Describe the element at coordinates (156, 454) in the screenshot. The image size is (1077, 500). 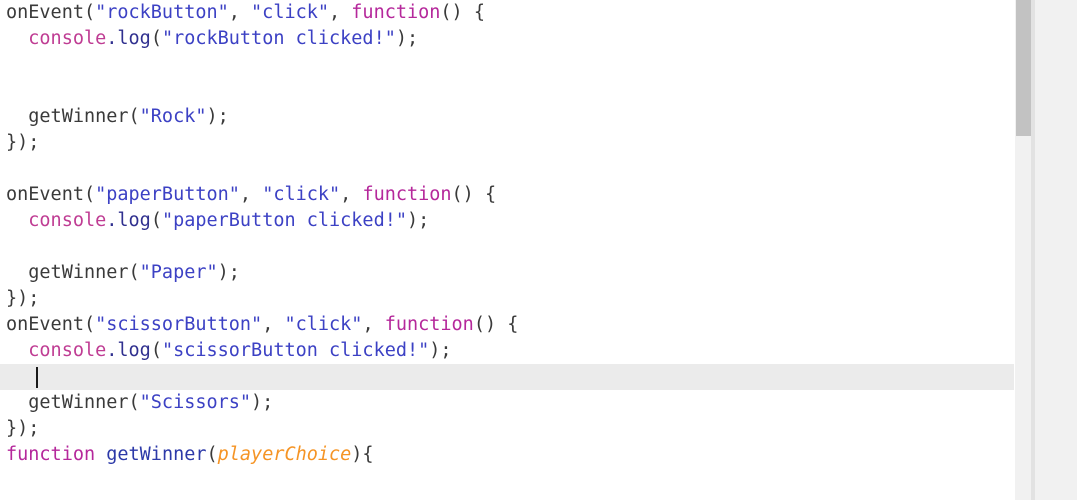
I see `code-token-funcname: getWinner` at that location.